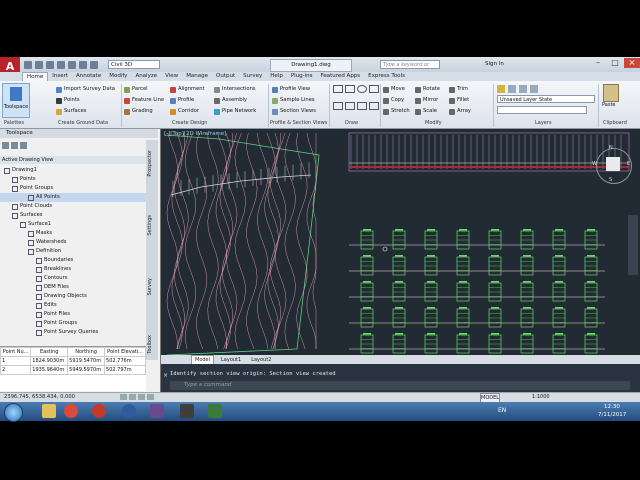 The image size is (640, 480). I want to click on chrome-icon, so click(71, 411).